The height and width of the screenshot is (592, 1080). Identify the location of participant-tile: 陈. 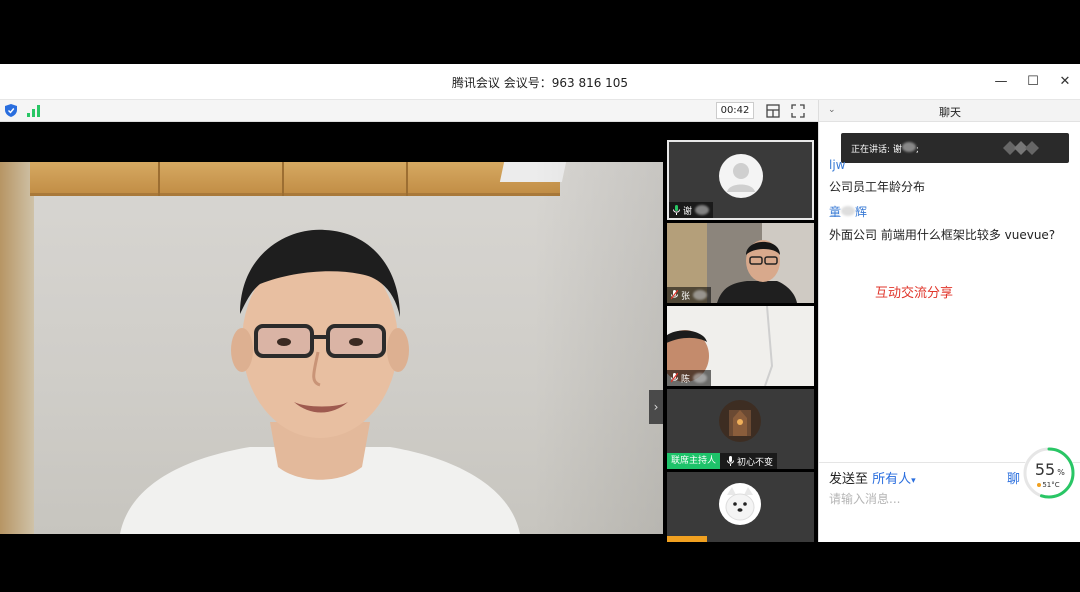
(740, 346).